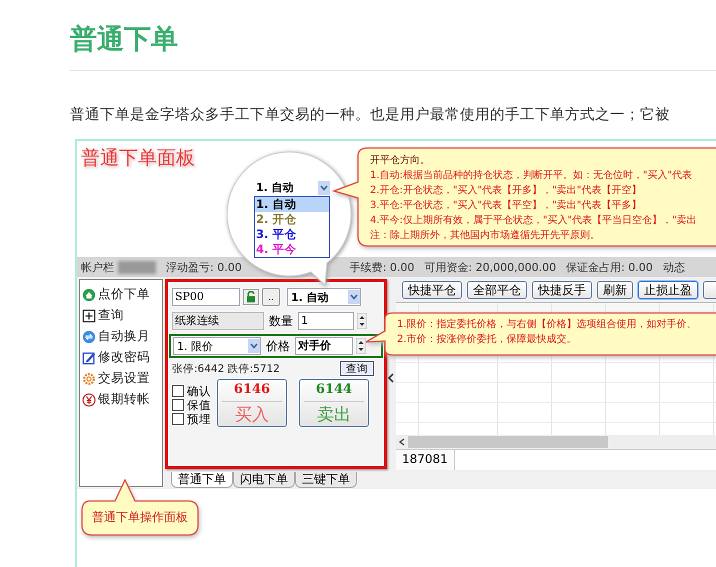  What do you see at coordinates (487, 339) in the screenshot?
I see `callout-text: 2.市价：按涨停价委托，保障最快成交。` at bounding box center [487, 339].